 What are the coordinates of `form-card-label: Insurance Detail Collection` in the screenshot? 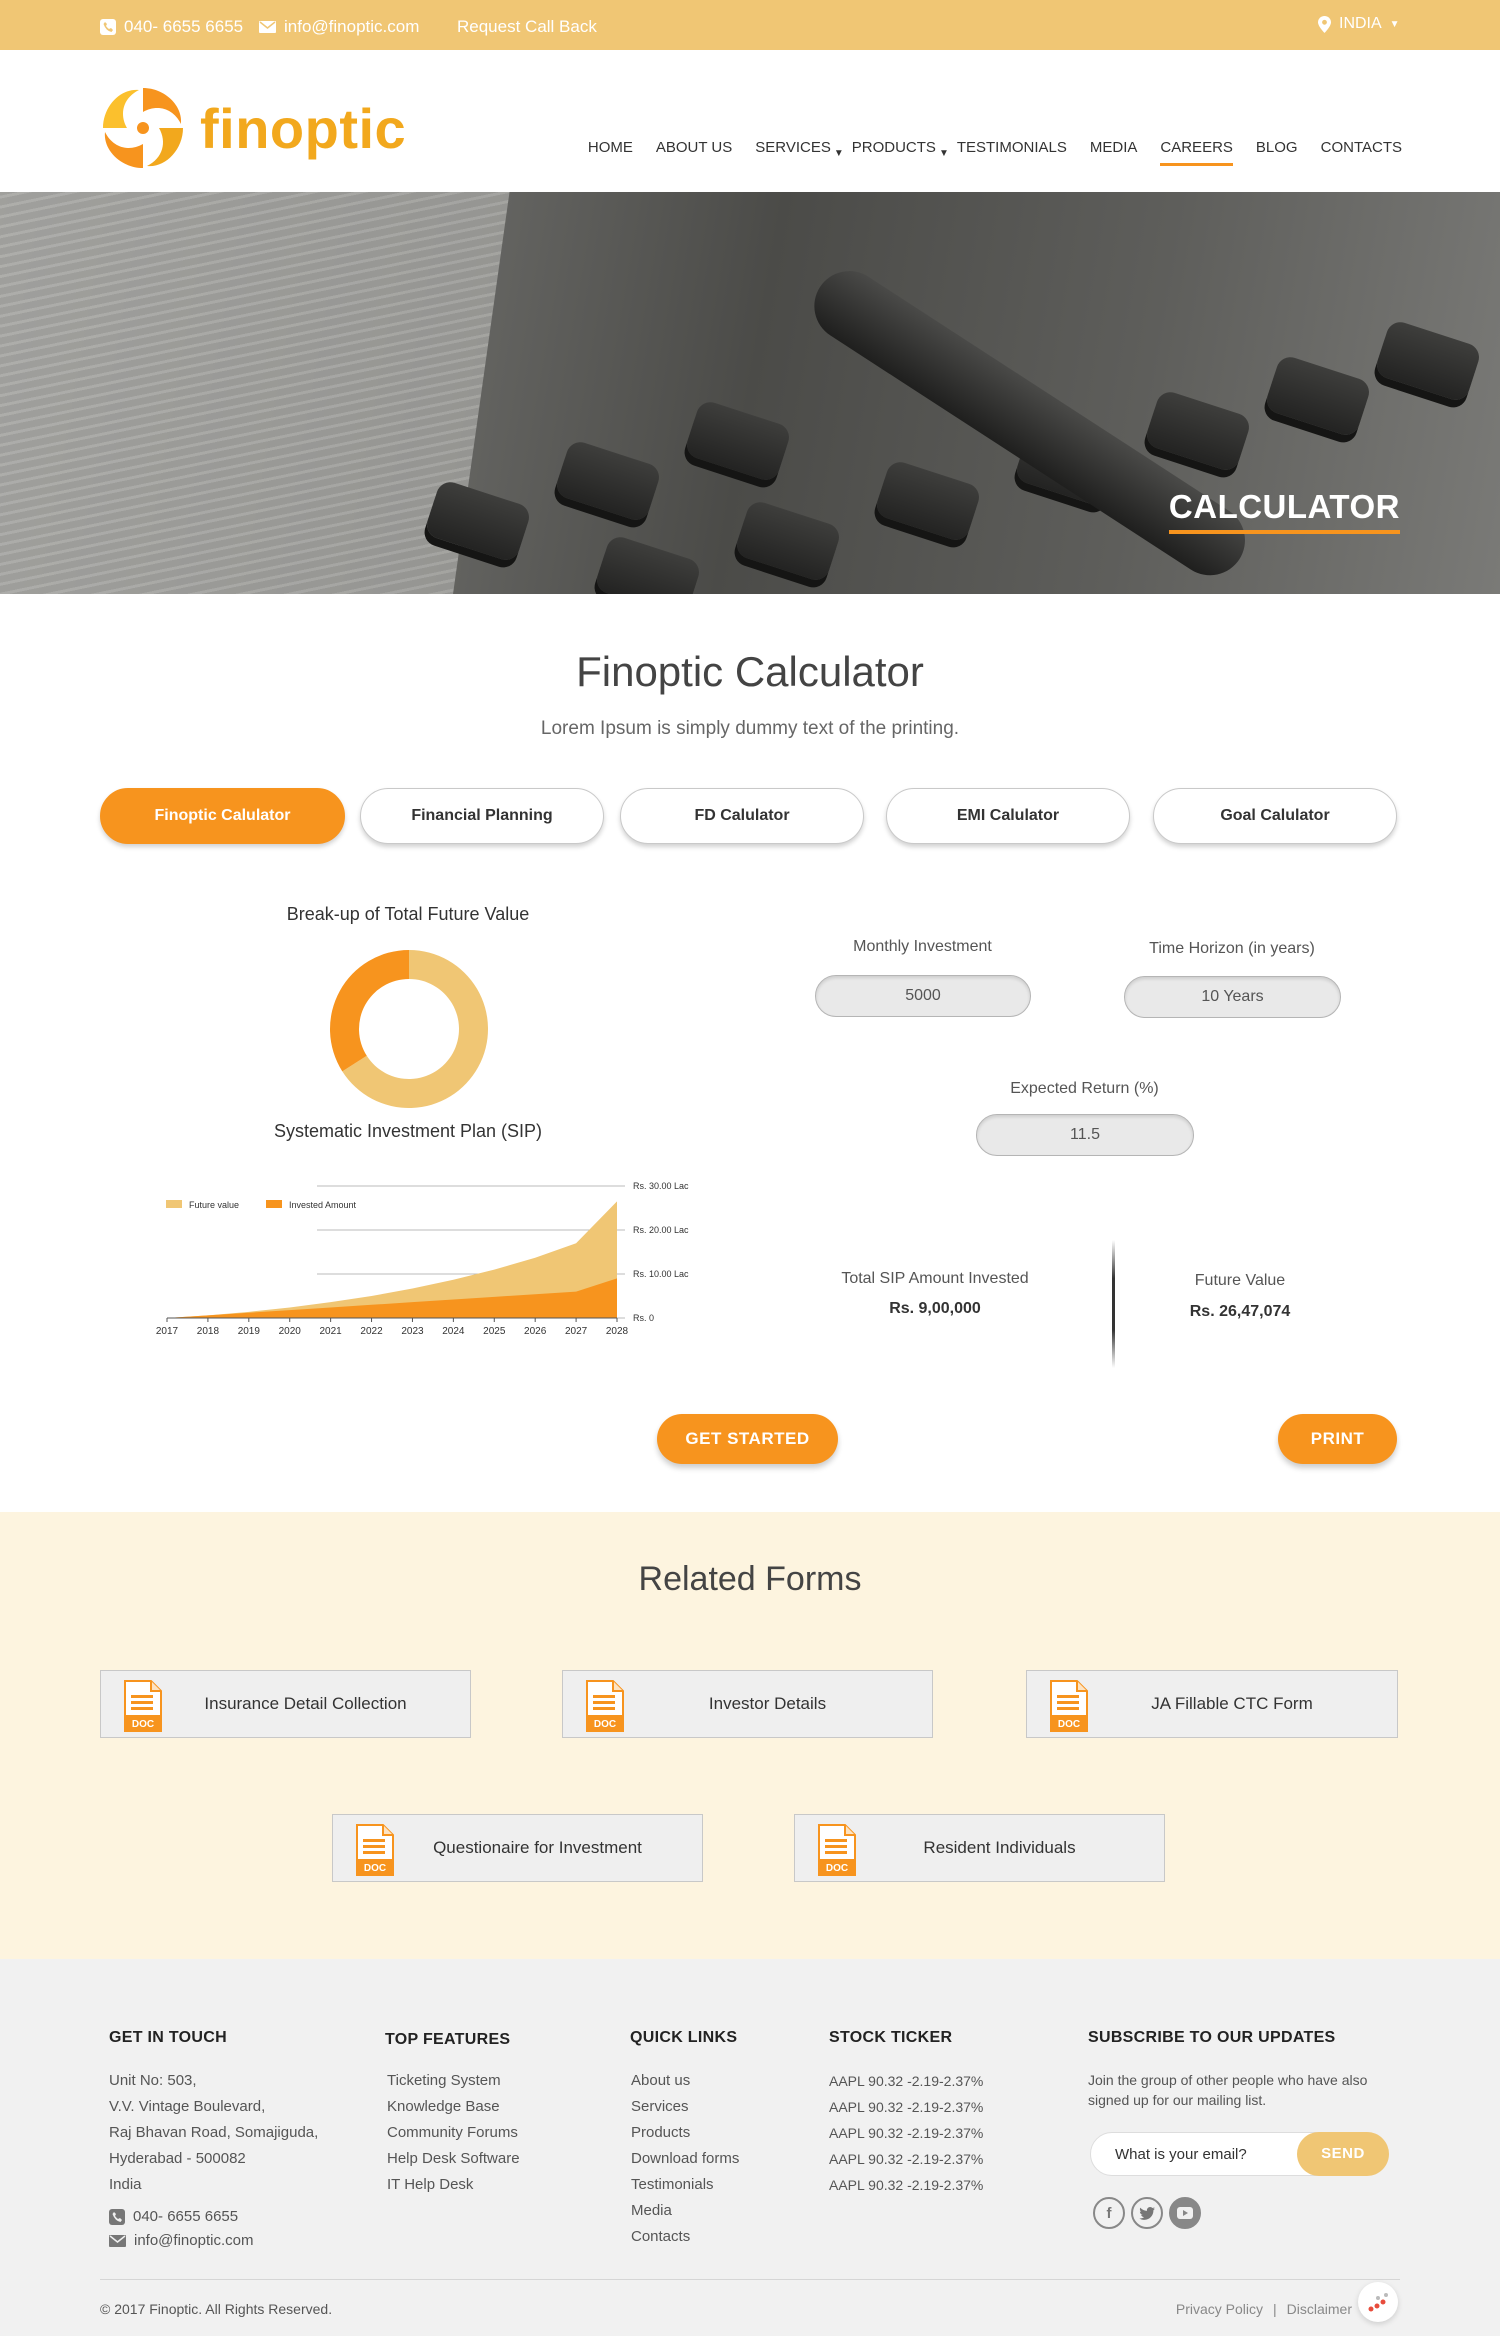 It's located at (305, 1703).